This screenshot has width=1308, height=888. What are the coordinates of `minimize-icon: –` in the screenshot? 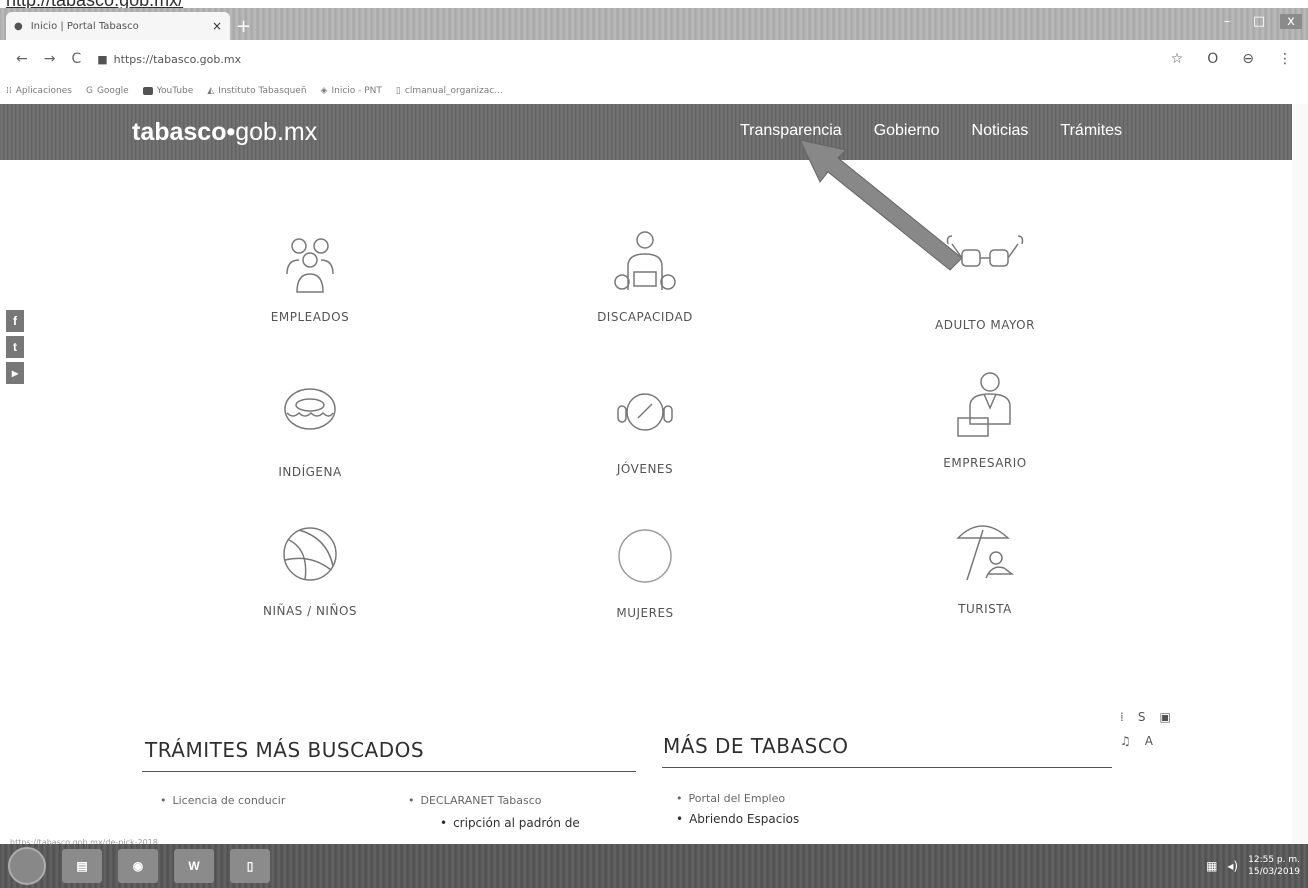 It's located at (1227, 21).